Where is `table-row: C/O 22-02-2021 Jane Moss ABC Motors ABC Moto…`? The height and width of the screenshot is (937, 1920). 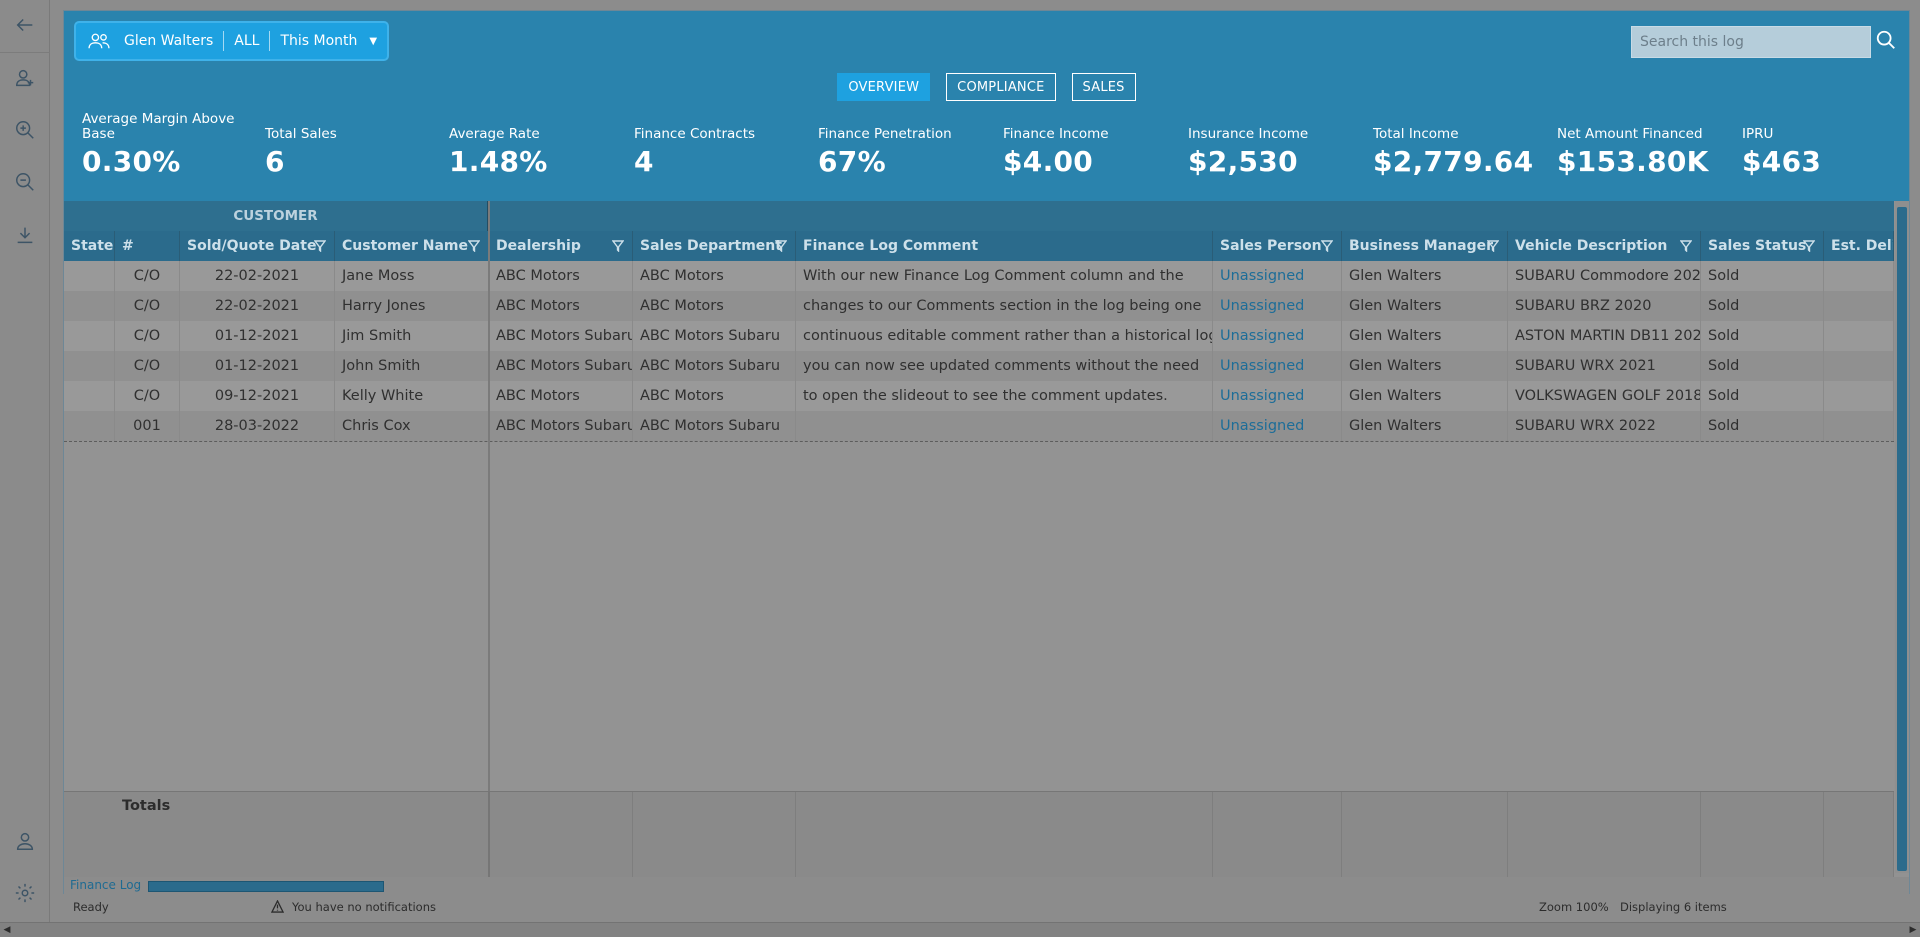 table-row: C/O 22-02-2021 Jane Moss ABC Motors ABC Moto… is located at coordinates (979, 276).